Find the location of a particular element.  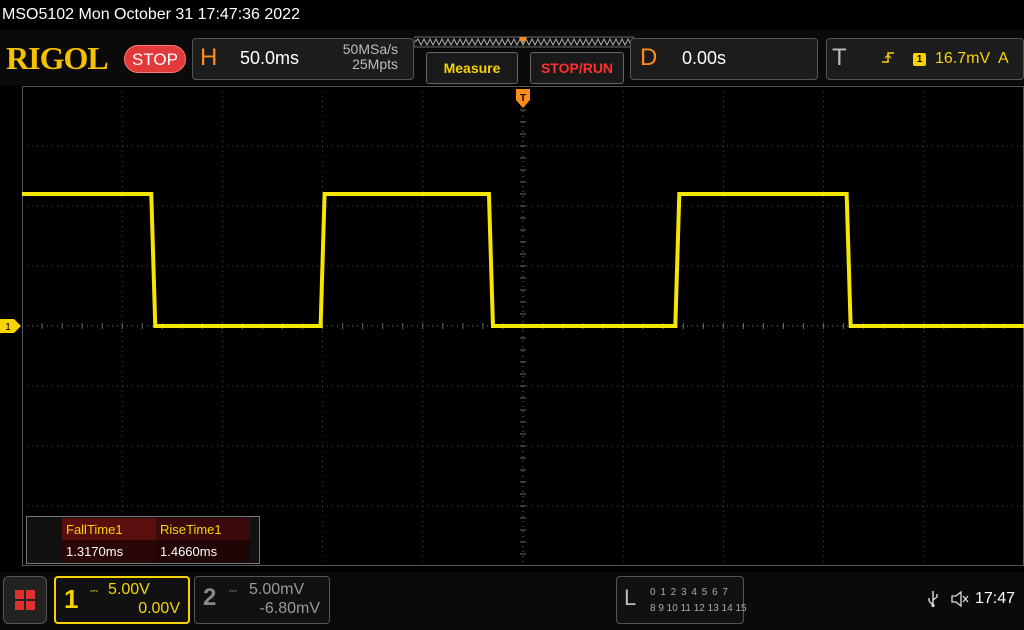

clock: 17:47 is located at coordinates (995, 598).